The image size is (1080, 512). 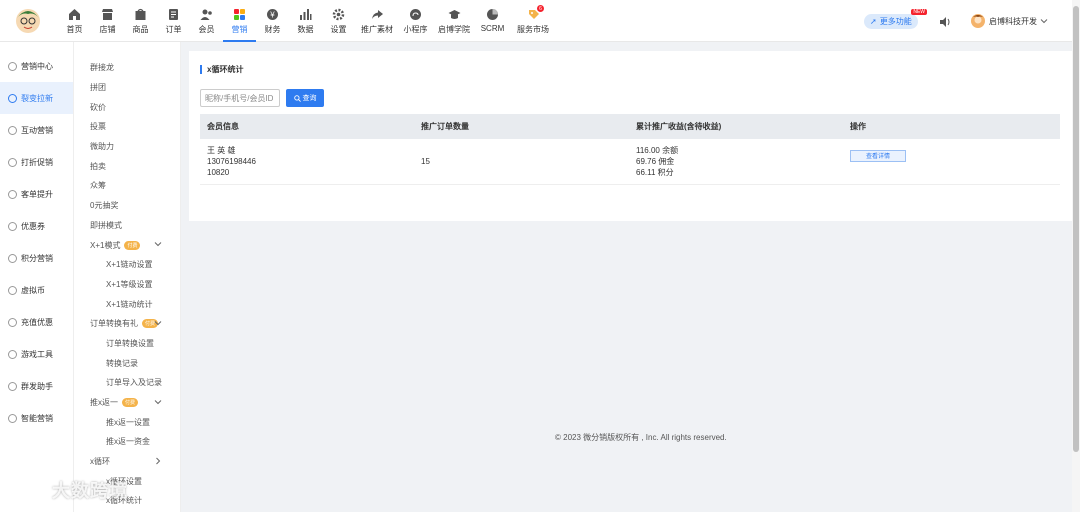 What do you see at coordinates (878, 155) in the screenshot?
I see `view-detail-button: 查看详情` at bounding box center [878, 155].